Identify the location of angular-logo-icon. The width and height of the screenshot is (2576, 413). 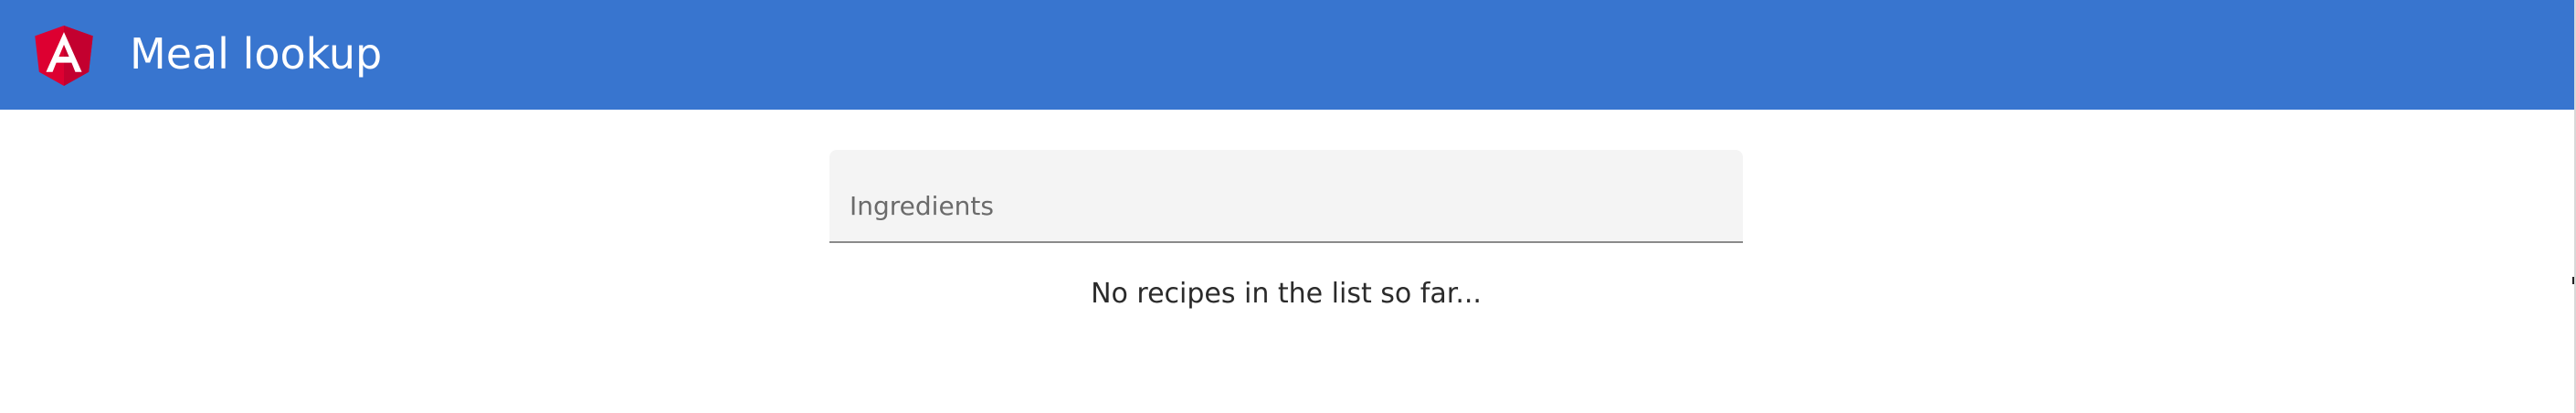
(64, 56).